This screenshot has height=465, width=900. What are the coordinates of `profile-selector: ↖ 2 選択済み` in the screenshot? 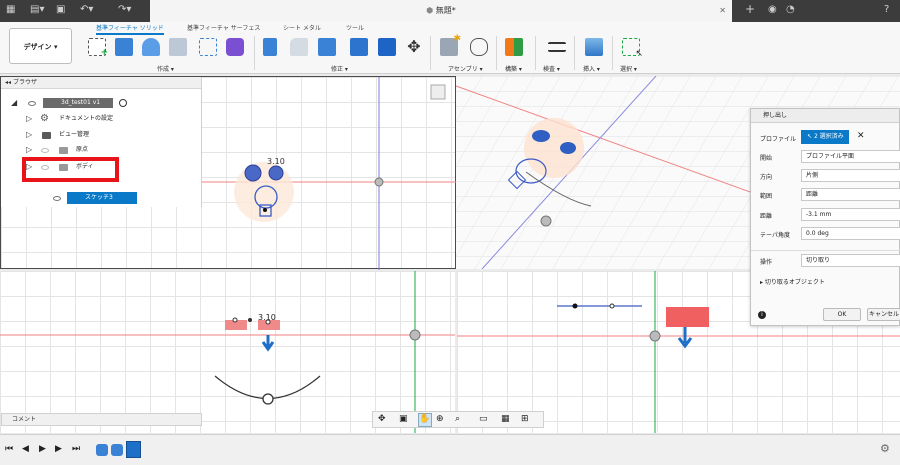 It's located at (825, 137).